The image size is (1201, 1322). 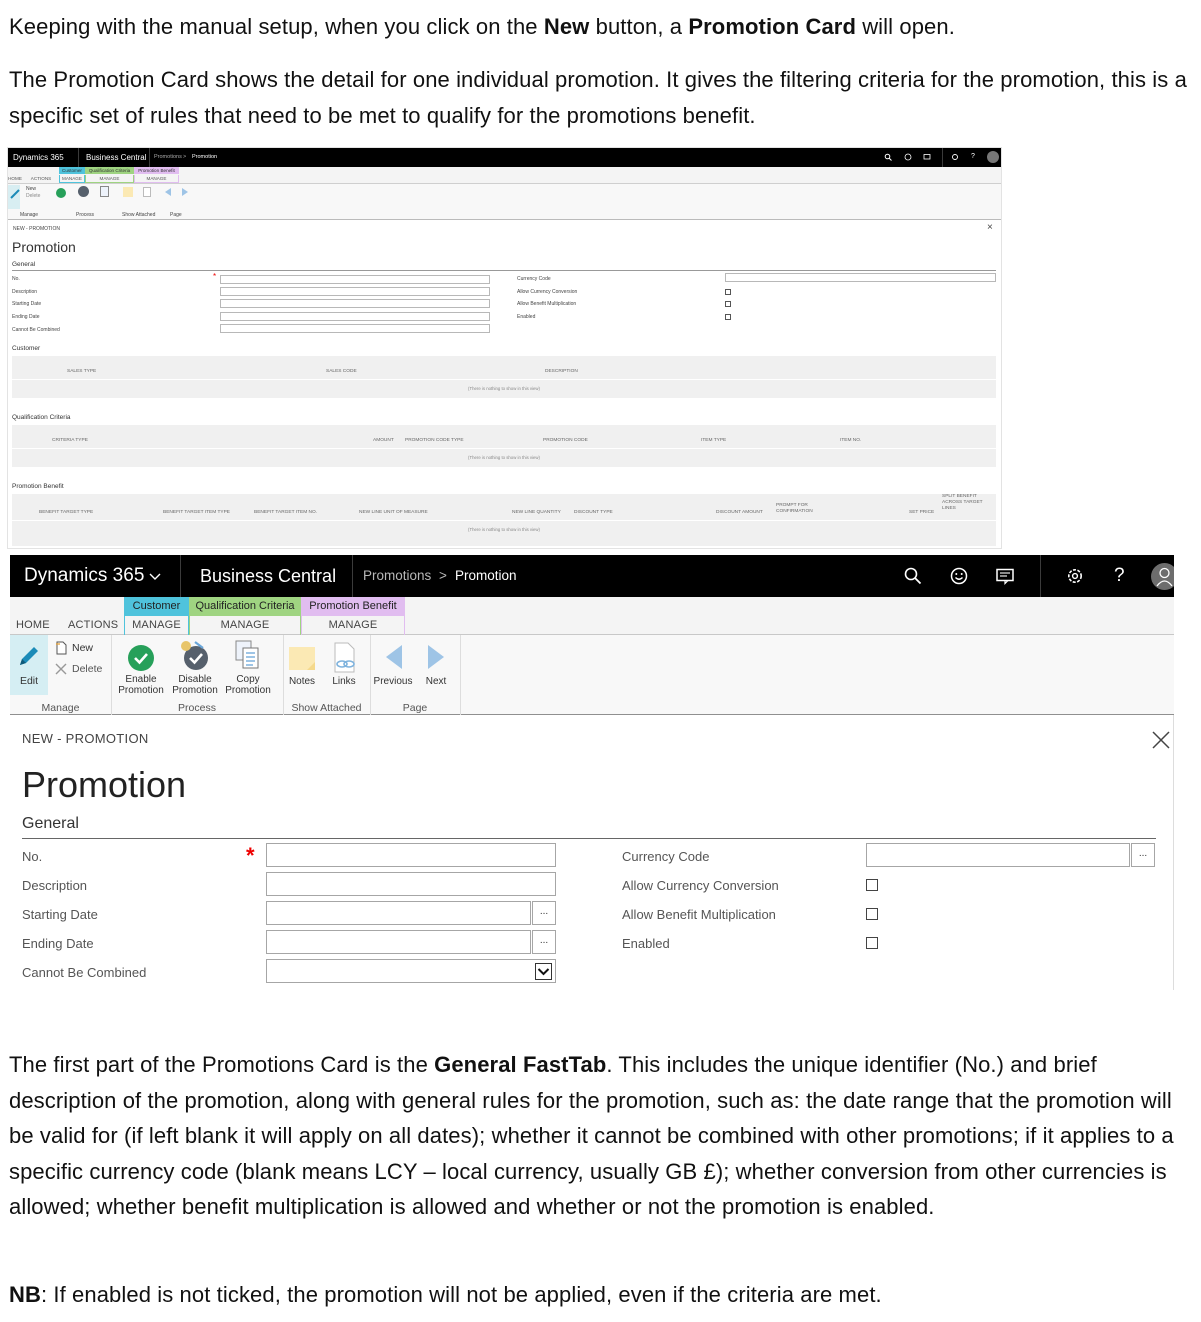 What do you see at coordinates (905, 26) in the screenshot?
I see `text-run: will open.` at bounding box center [905, 26].